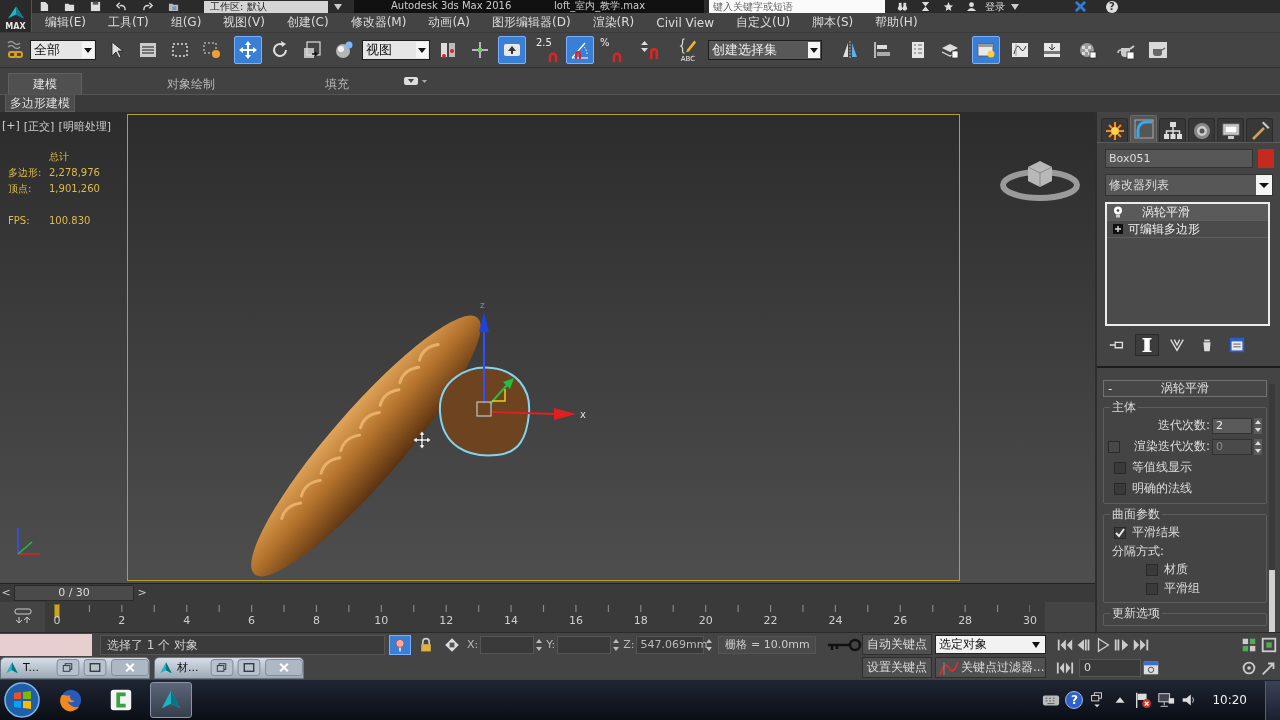  I want to click on ribbon-tab: 填充, so click(337, 83).